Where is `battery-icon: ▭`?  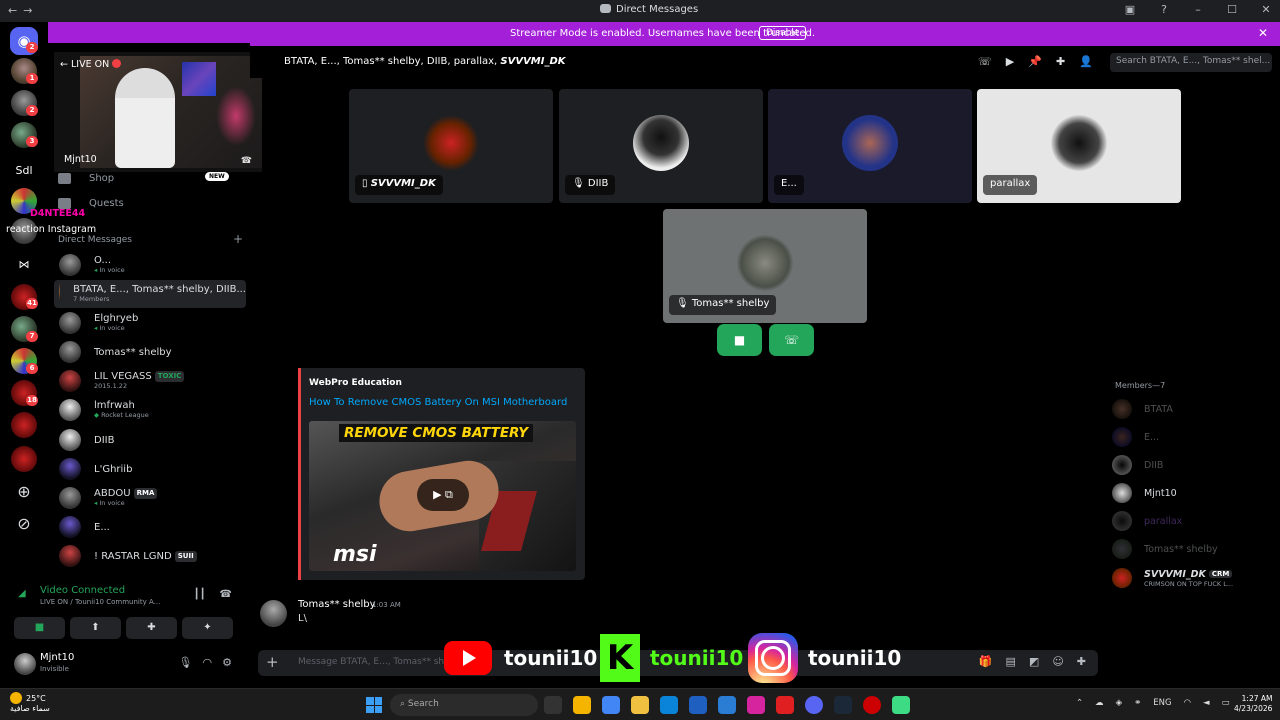 battery-icon: ▭ is located at coordinates (1226, 703).